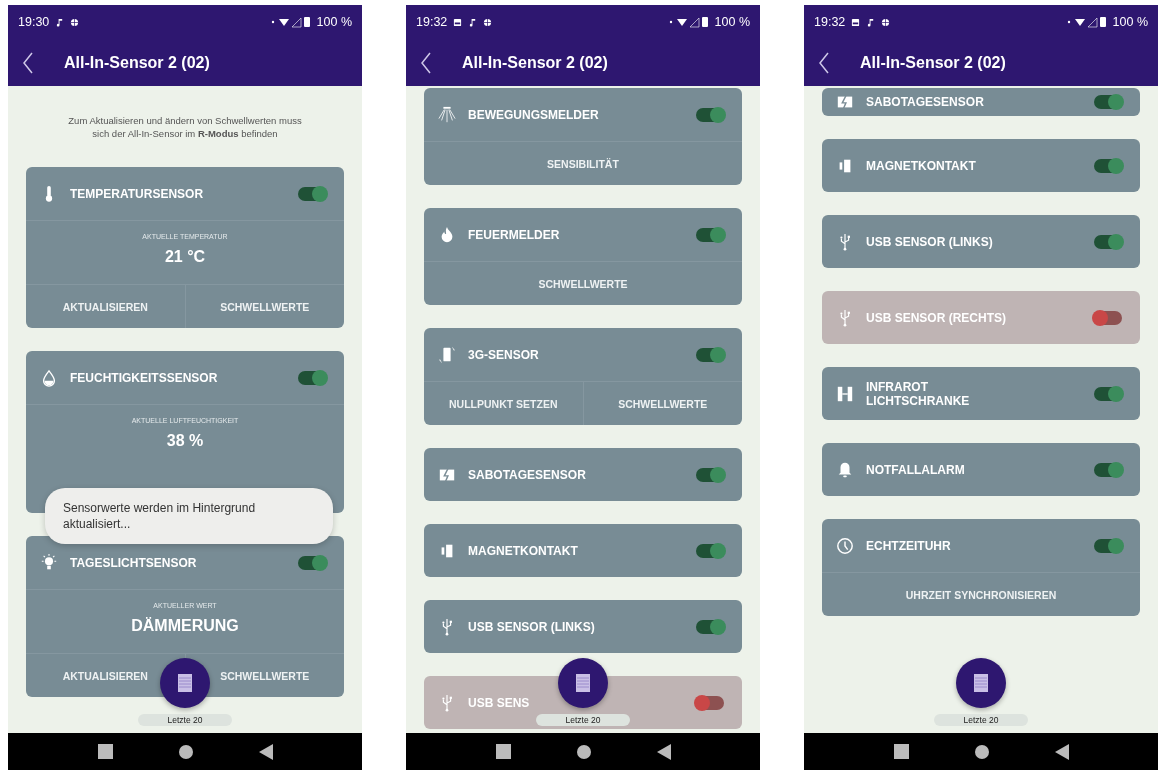 The image size is (1166, 771). I want to click on sensor-title: USB SENS, so click(499, 702).